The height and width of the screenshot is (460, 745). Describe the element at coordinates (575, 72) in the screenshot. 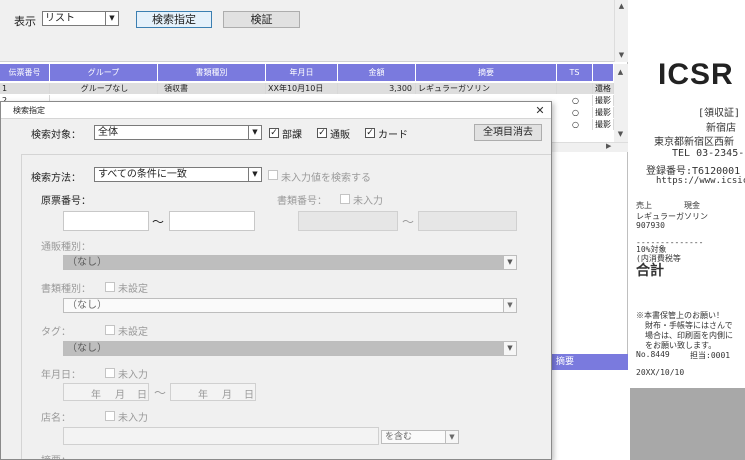

I see `col-header-ts: TS` at that location.